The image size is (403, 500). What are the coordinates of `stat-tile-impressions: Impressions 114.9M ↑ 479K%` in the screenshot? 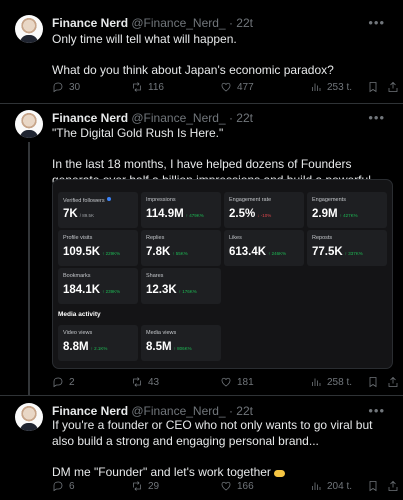 It's located at (181, 210).